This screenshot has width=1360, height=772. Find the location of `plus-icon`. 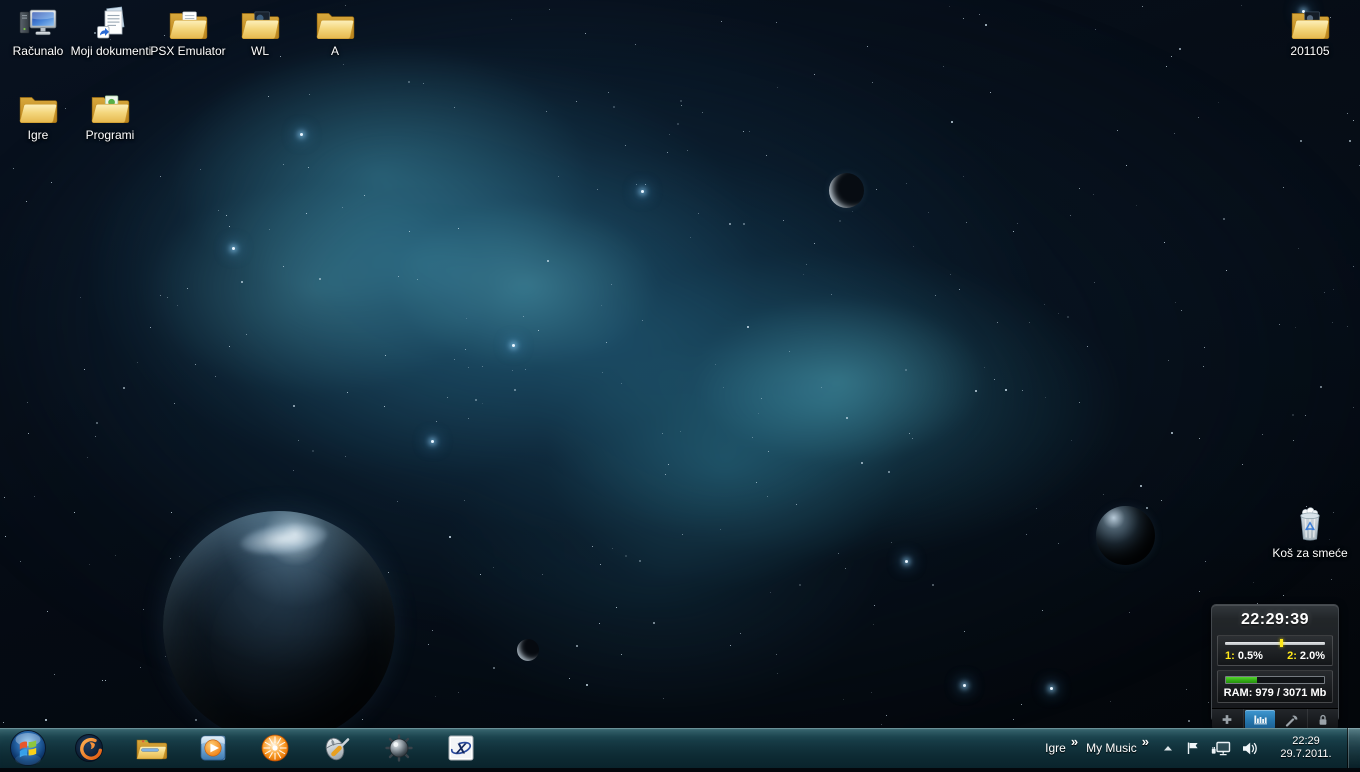

plus-icon is located at coordinates (1227, 719).